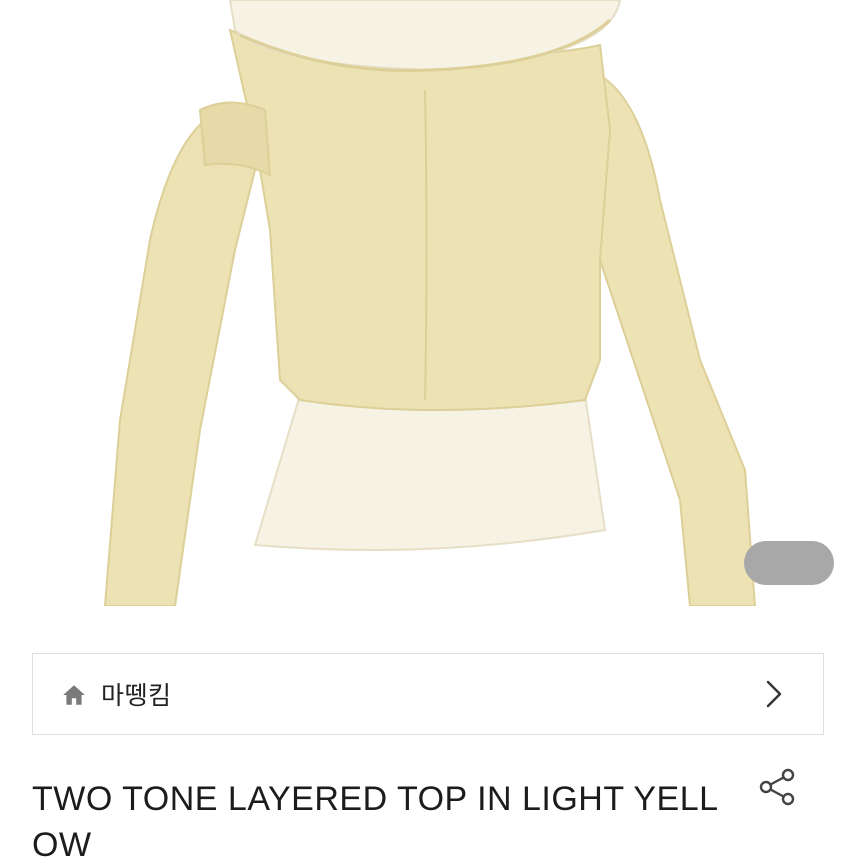 The height and width of the screenshot is (868, 856). I want to click on chevron-right-icon, so click(774, 694).